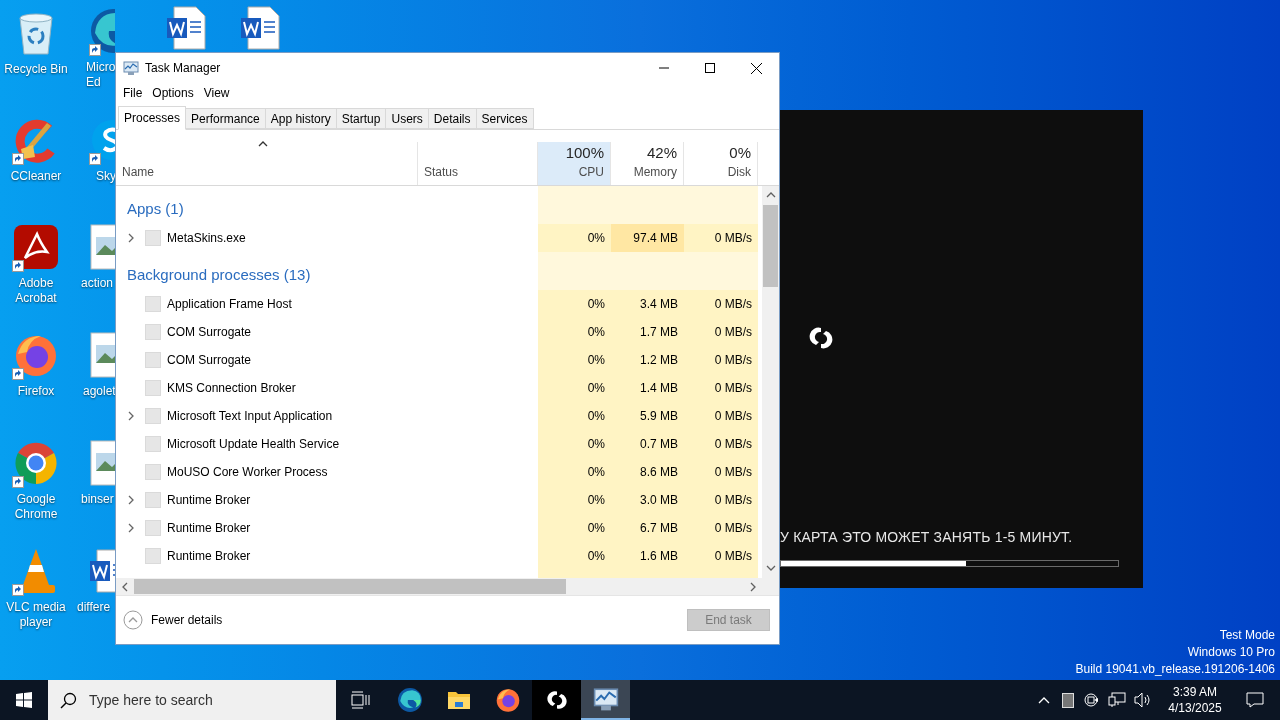  I want to click on column-header: Status, so click(441, 172).